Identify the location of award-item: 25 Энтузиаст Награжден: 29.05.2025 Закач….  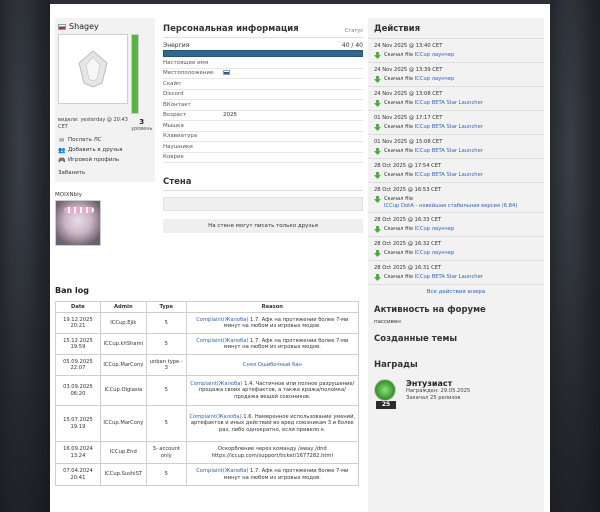
(456, 394).